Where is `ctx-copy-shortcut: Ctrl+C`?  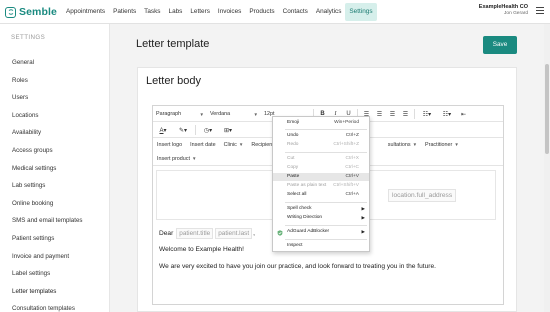
ctx-copy-shortcut: Ctrl+C is located at coordinates (352, 167).